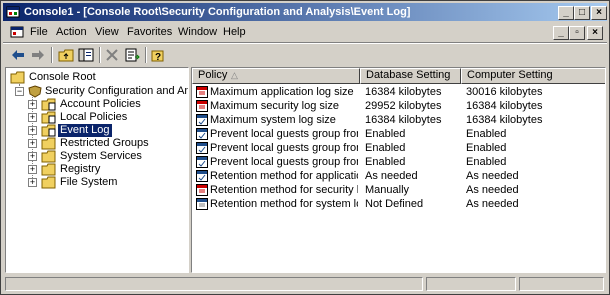 The height and width of the screenshot is (295, 610). I want to click on mmc-app-icon, so click(13, 12).